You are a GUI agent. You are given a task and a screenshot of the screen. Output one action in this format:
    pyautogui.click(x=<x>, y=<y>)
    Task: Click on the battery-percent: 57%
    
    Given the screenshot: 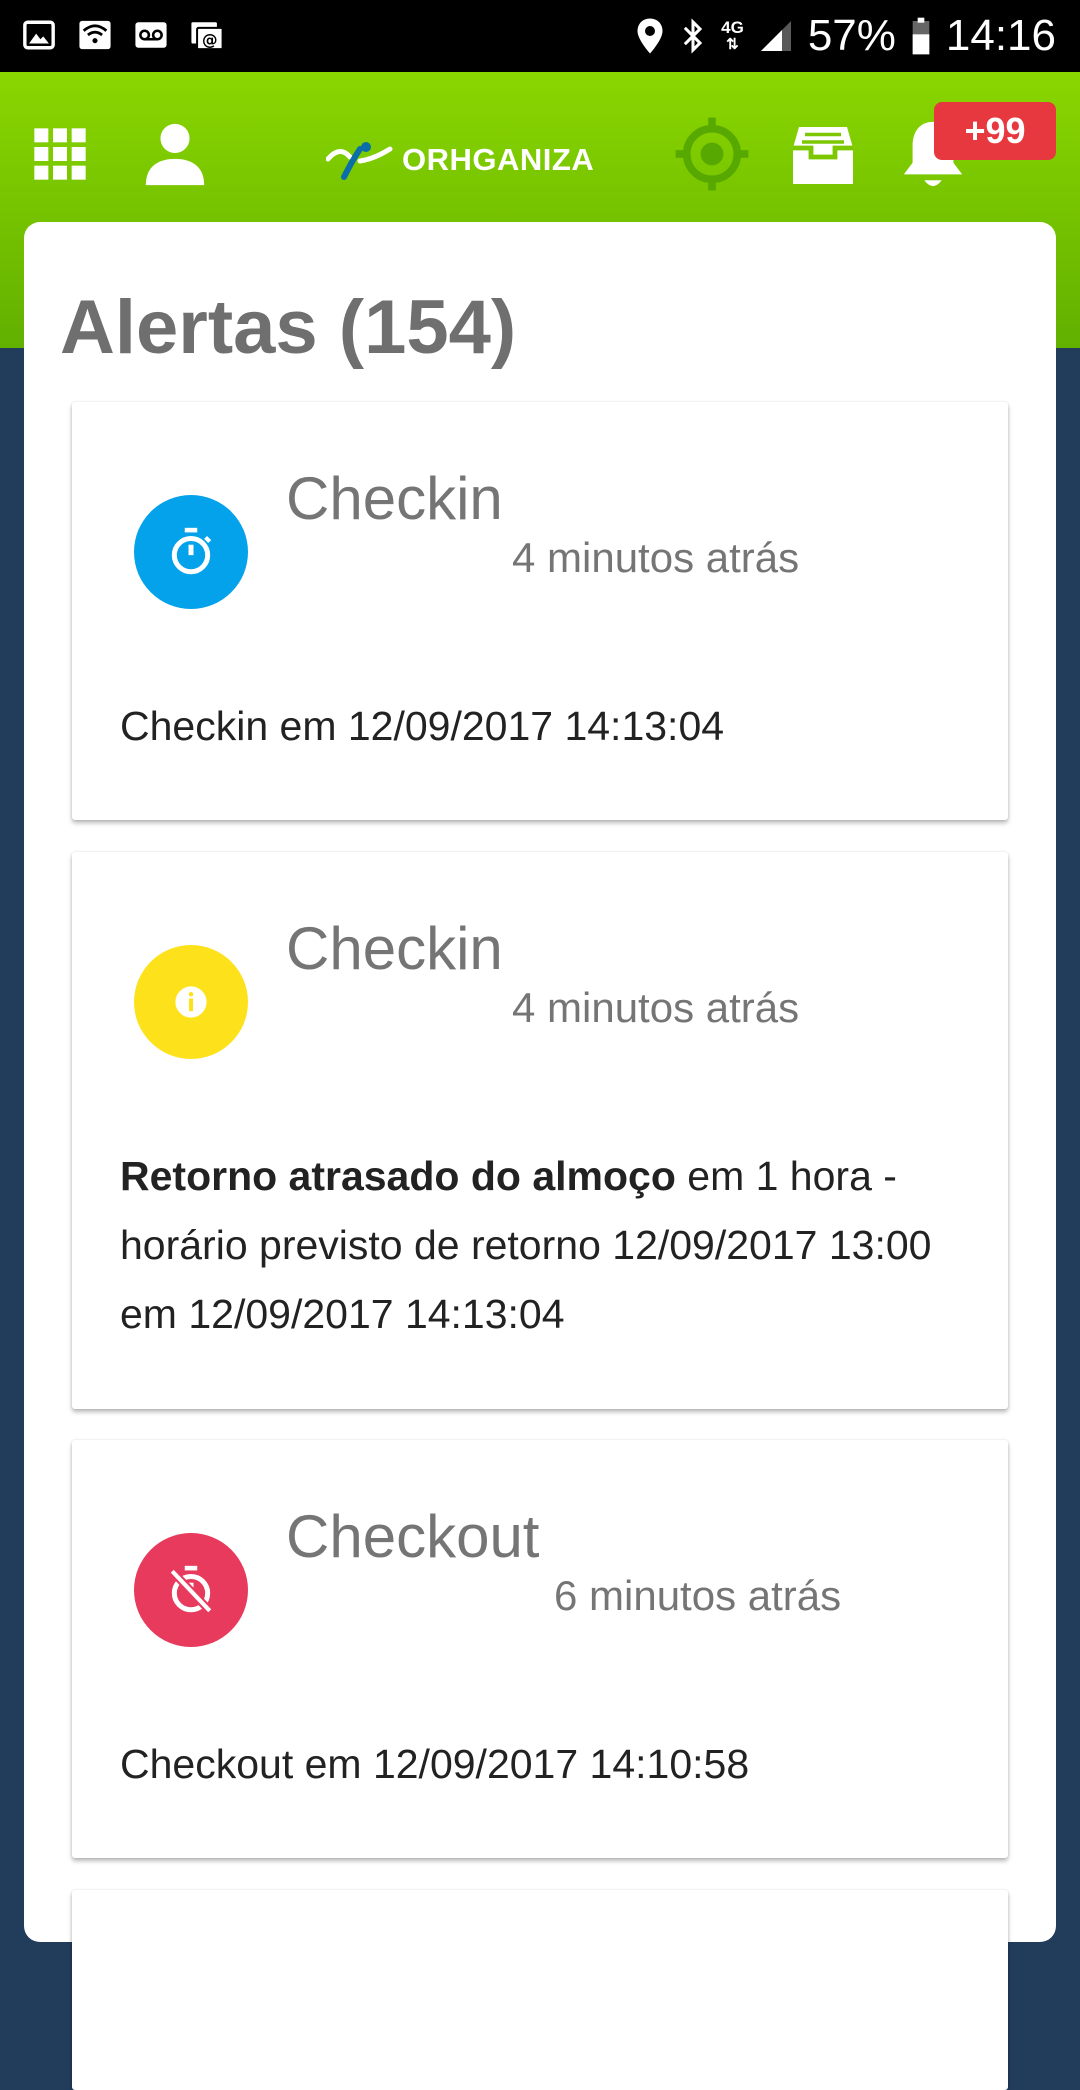 What is the action you would take?
    pyautogui.click(x=851, y=35)
    